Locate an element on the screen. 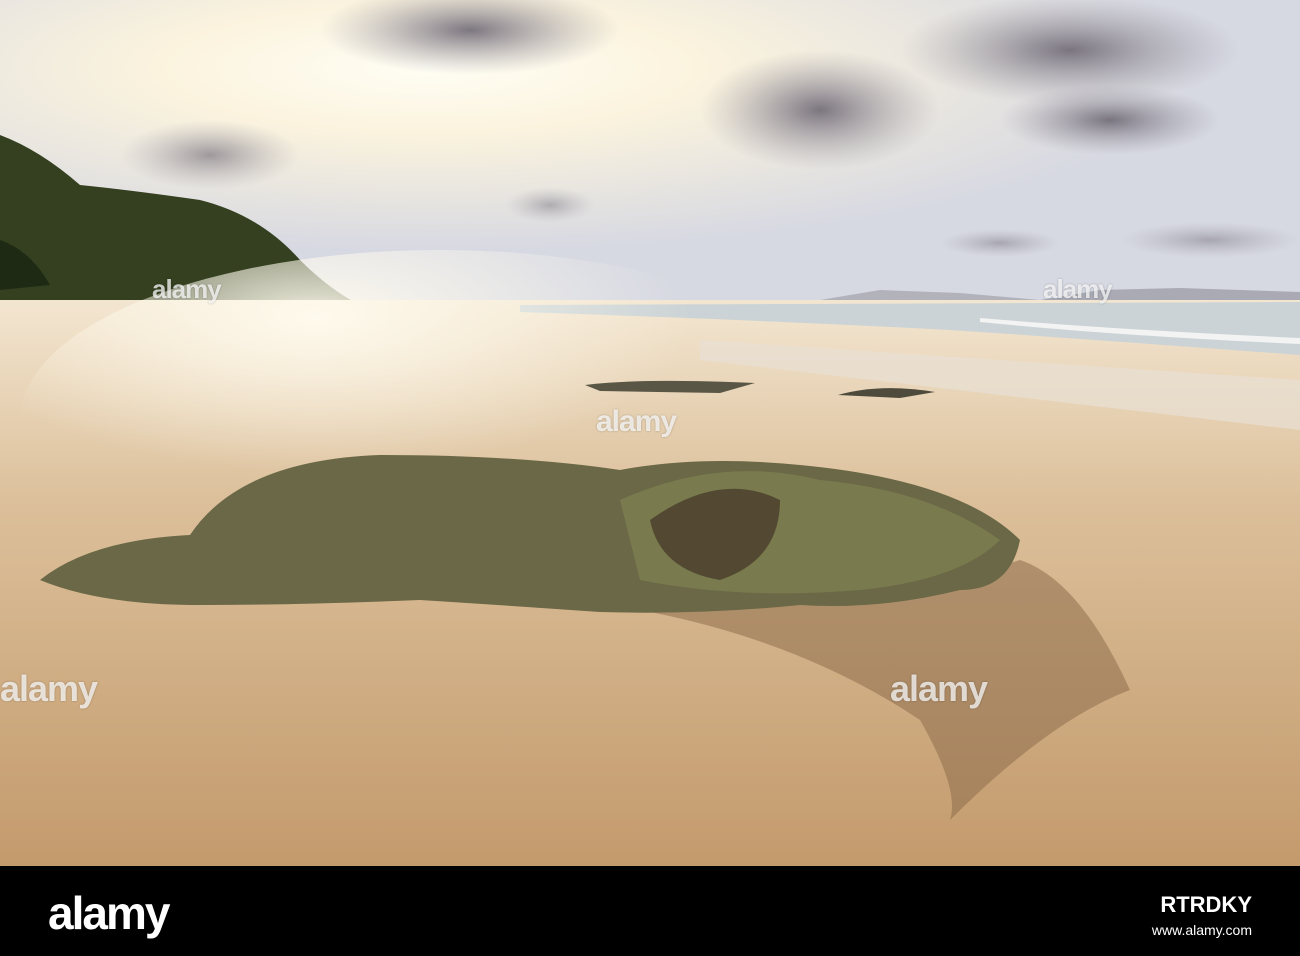 The height and width of the screenshot is (956, 1300). image-id: RTRDKY is located at coordinates (1206, 904).